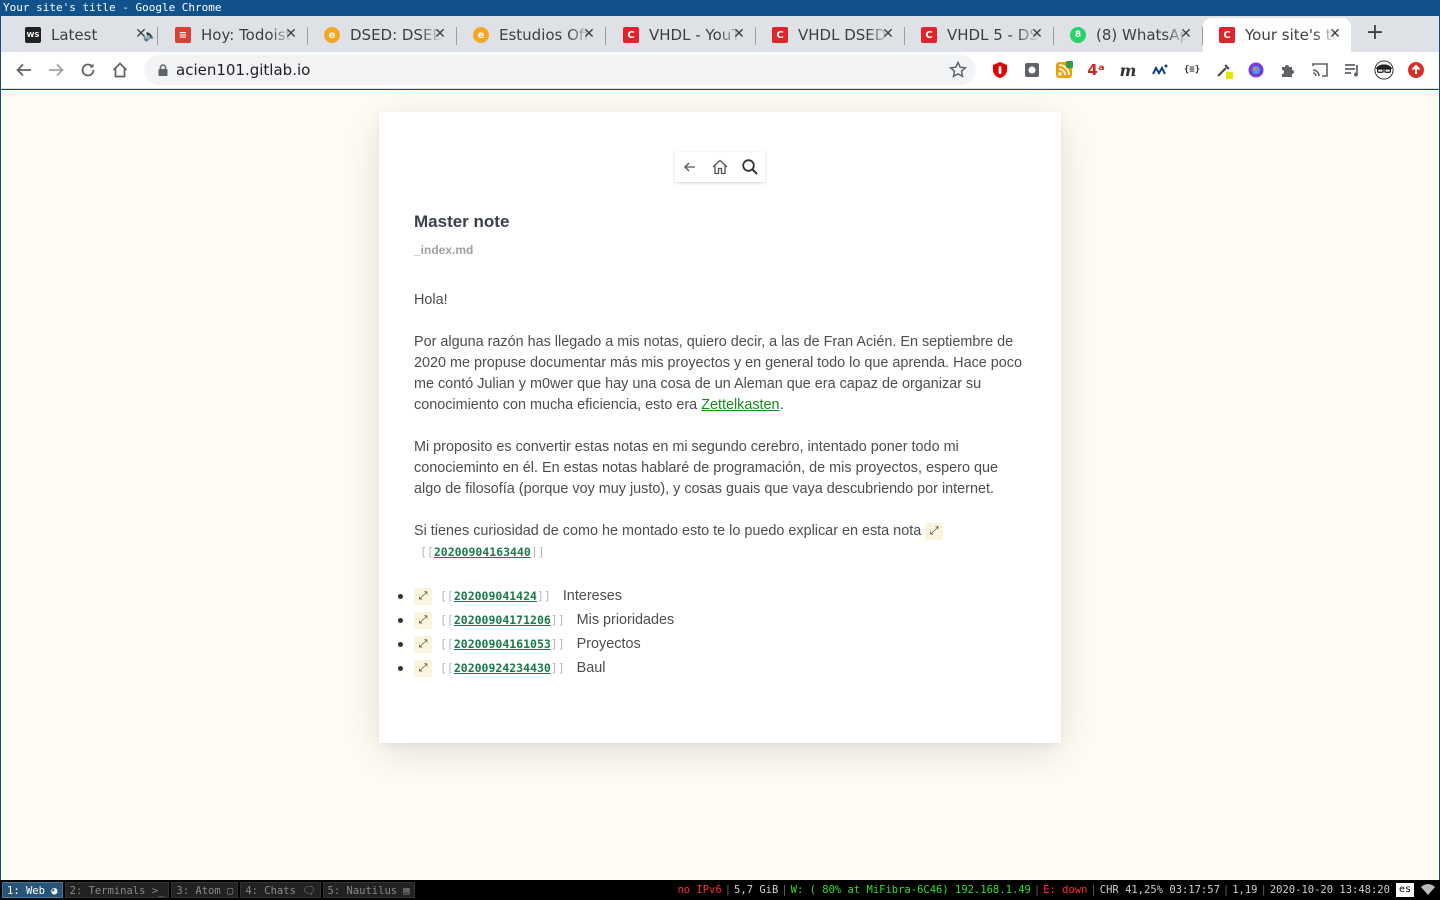 The height and width of the screenshot is (900, 1440). Describe the element at coordinates (993, 35) in the screenshot. I see `tab-title: VHDL 5 - DSED` at that location.